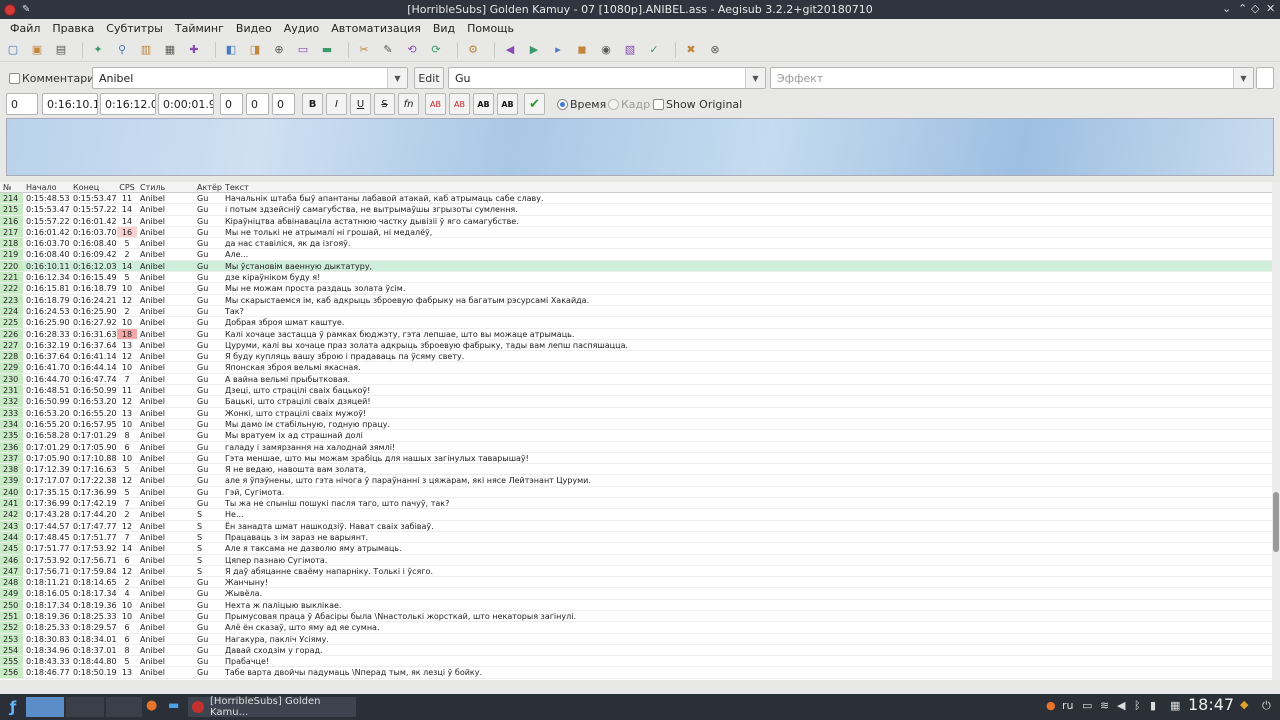 This screenshot has height=720, width=1280. I want to click on check-icon: ✓, so click(654, 50).